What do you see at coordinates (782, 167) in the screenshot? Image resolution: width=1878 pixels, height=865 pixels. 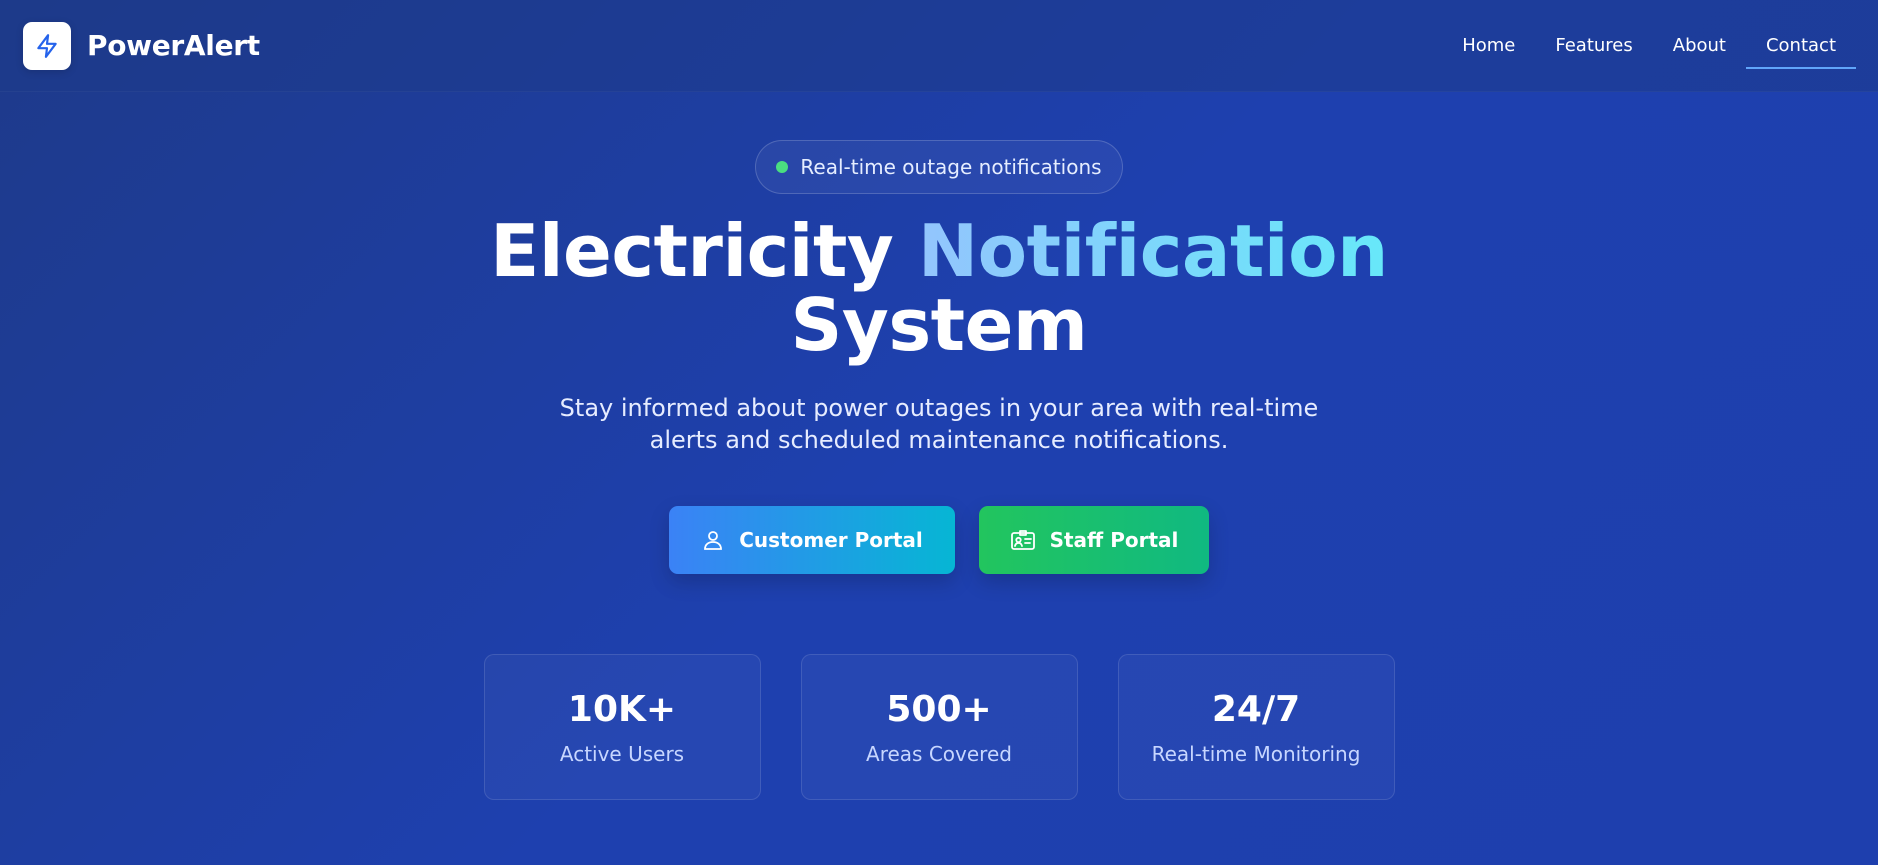 I see `status-dot-icon` at bounding box center [782, 167].